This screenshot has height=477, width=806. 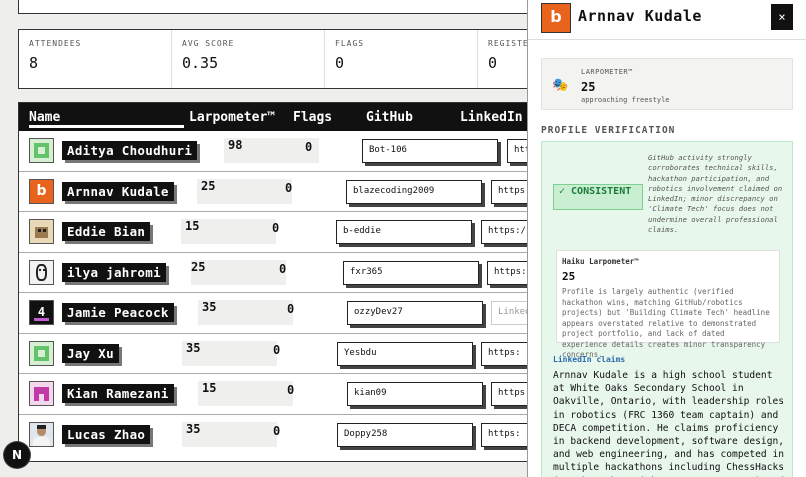 I want to click on table-row: Jay Xu 35 0 Yesbdu https:, so click(x=290, y=354).